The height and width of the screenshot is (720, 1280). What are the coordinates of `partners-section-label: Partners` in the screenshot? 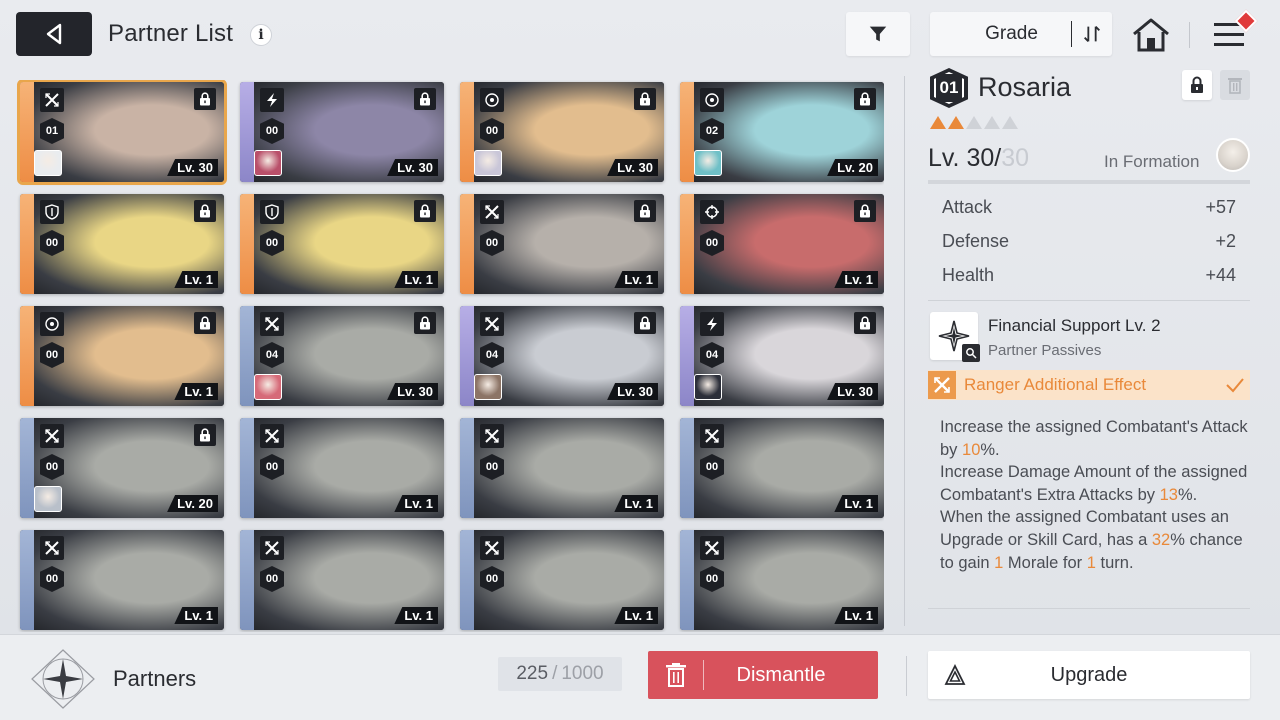 It's located at (155, 678).